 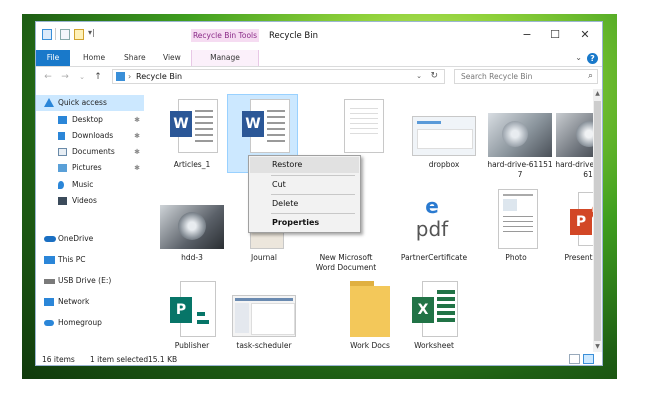 I want to click on sidebar-item-network: Network, so click(x=90, y=302).